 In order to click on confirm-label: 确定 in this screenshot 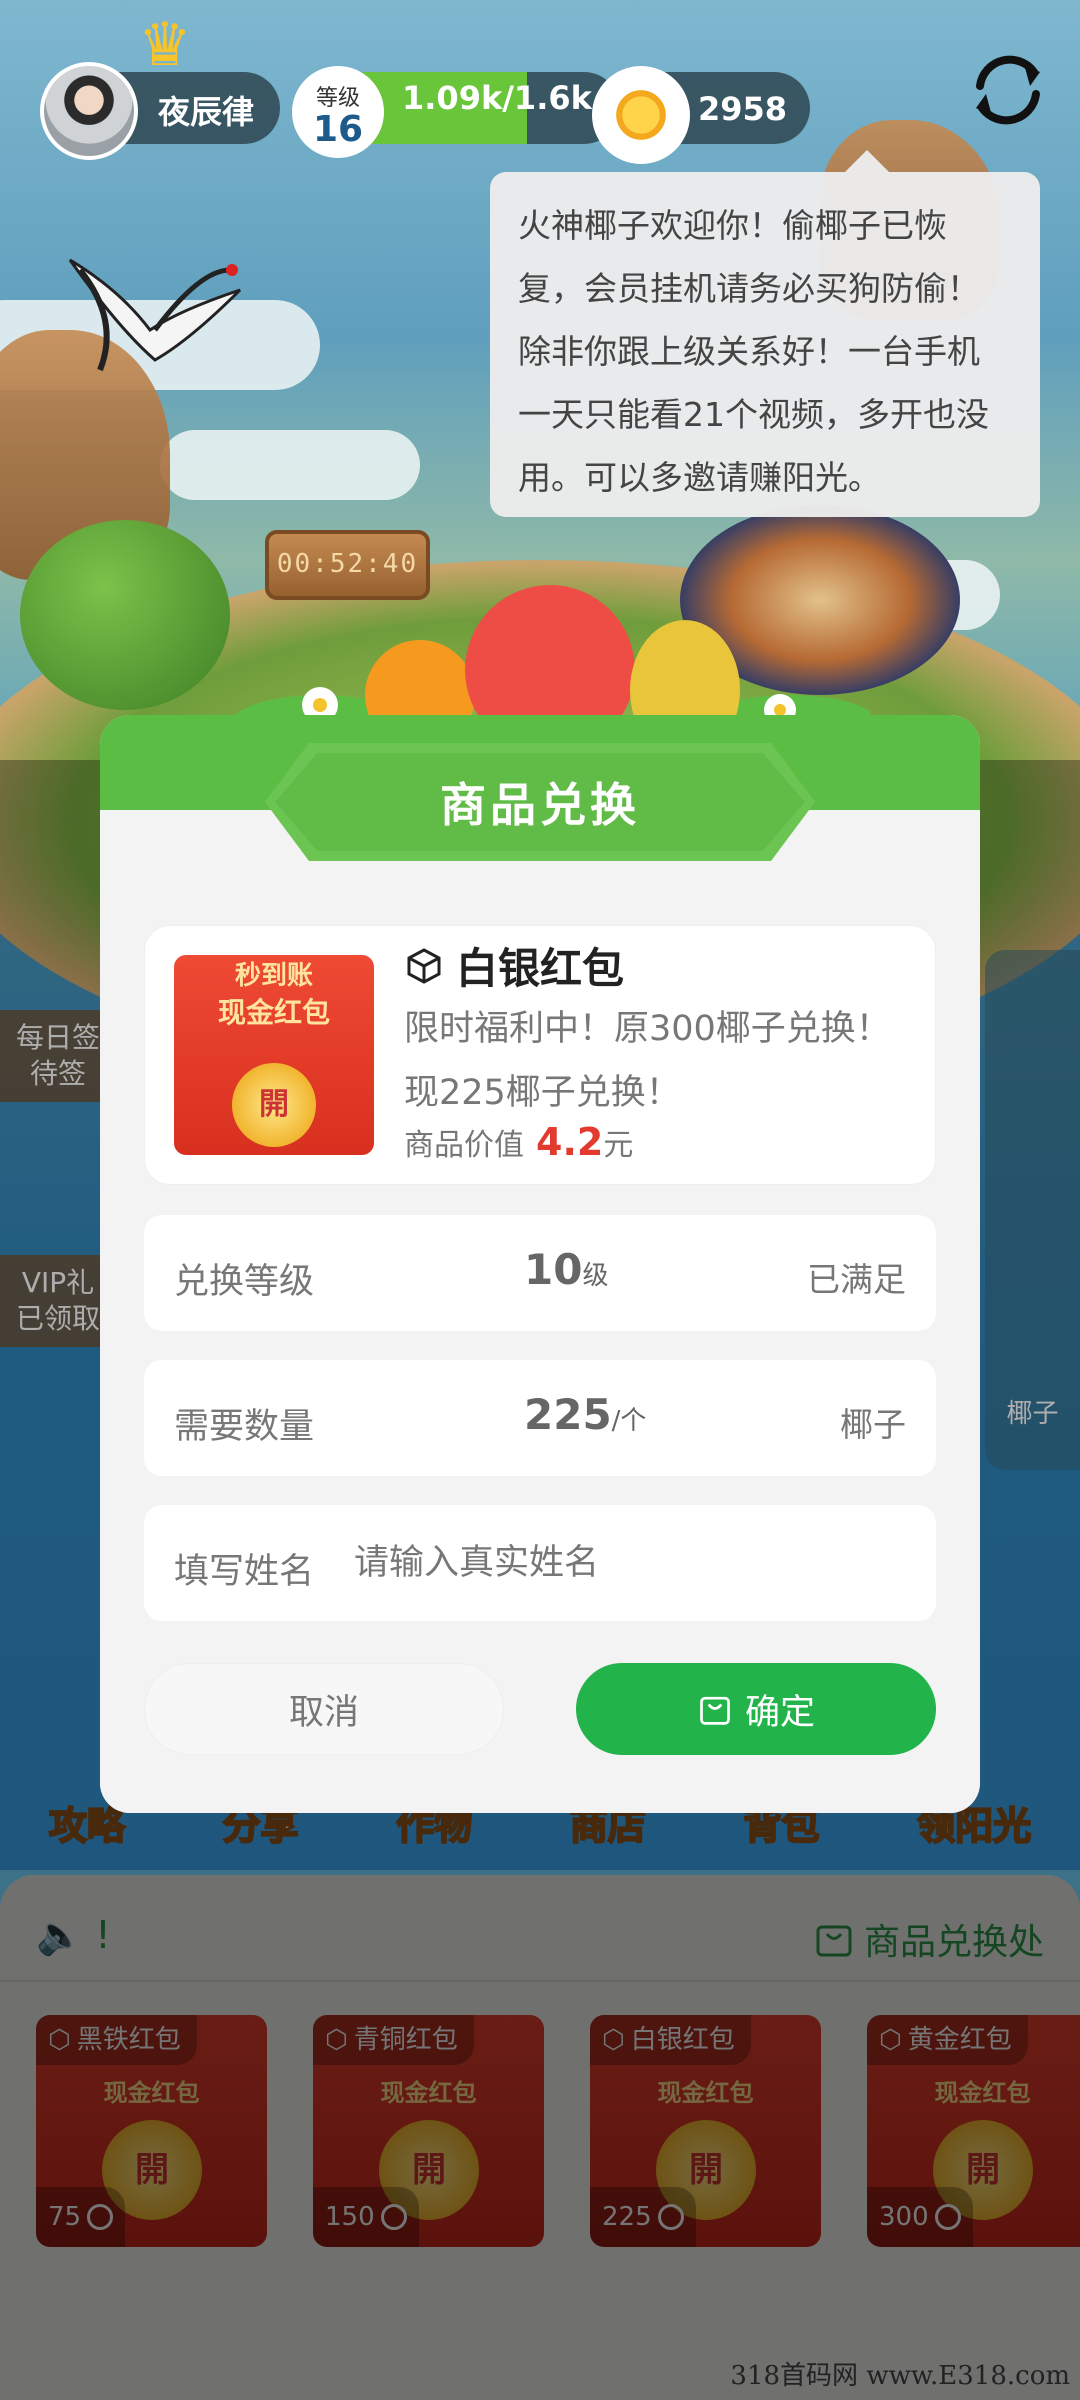, I will do `click(779, 1712)`.